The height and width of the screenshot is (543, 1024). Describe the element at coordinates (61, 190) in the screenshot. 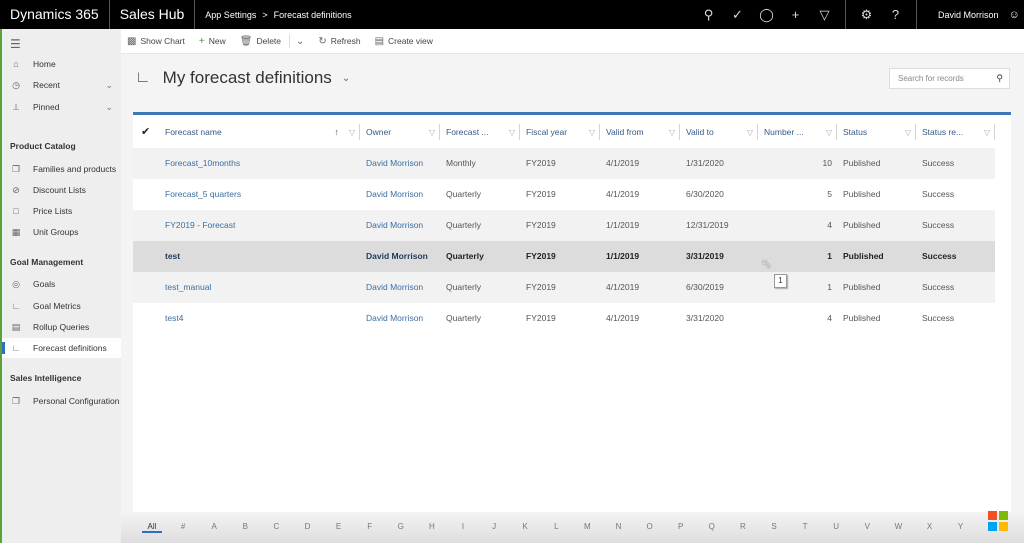

I see `sidebar-item-discount-lists: ⊘ Discount Lists` at that location.